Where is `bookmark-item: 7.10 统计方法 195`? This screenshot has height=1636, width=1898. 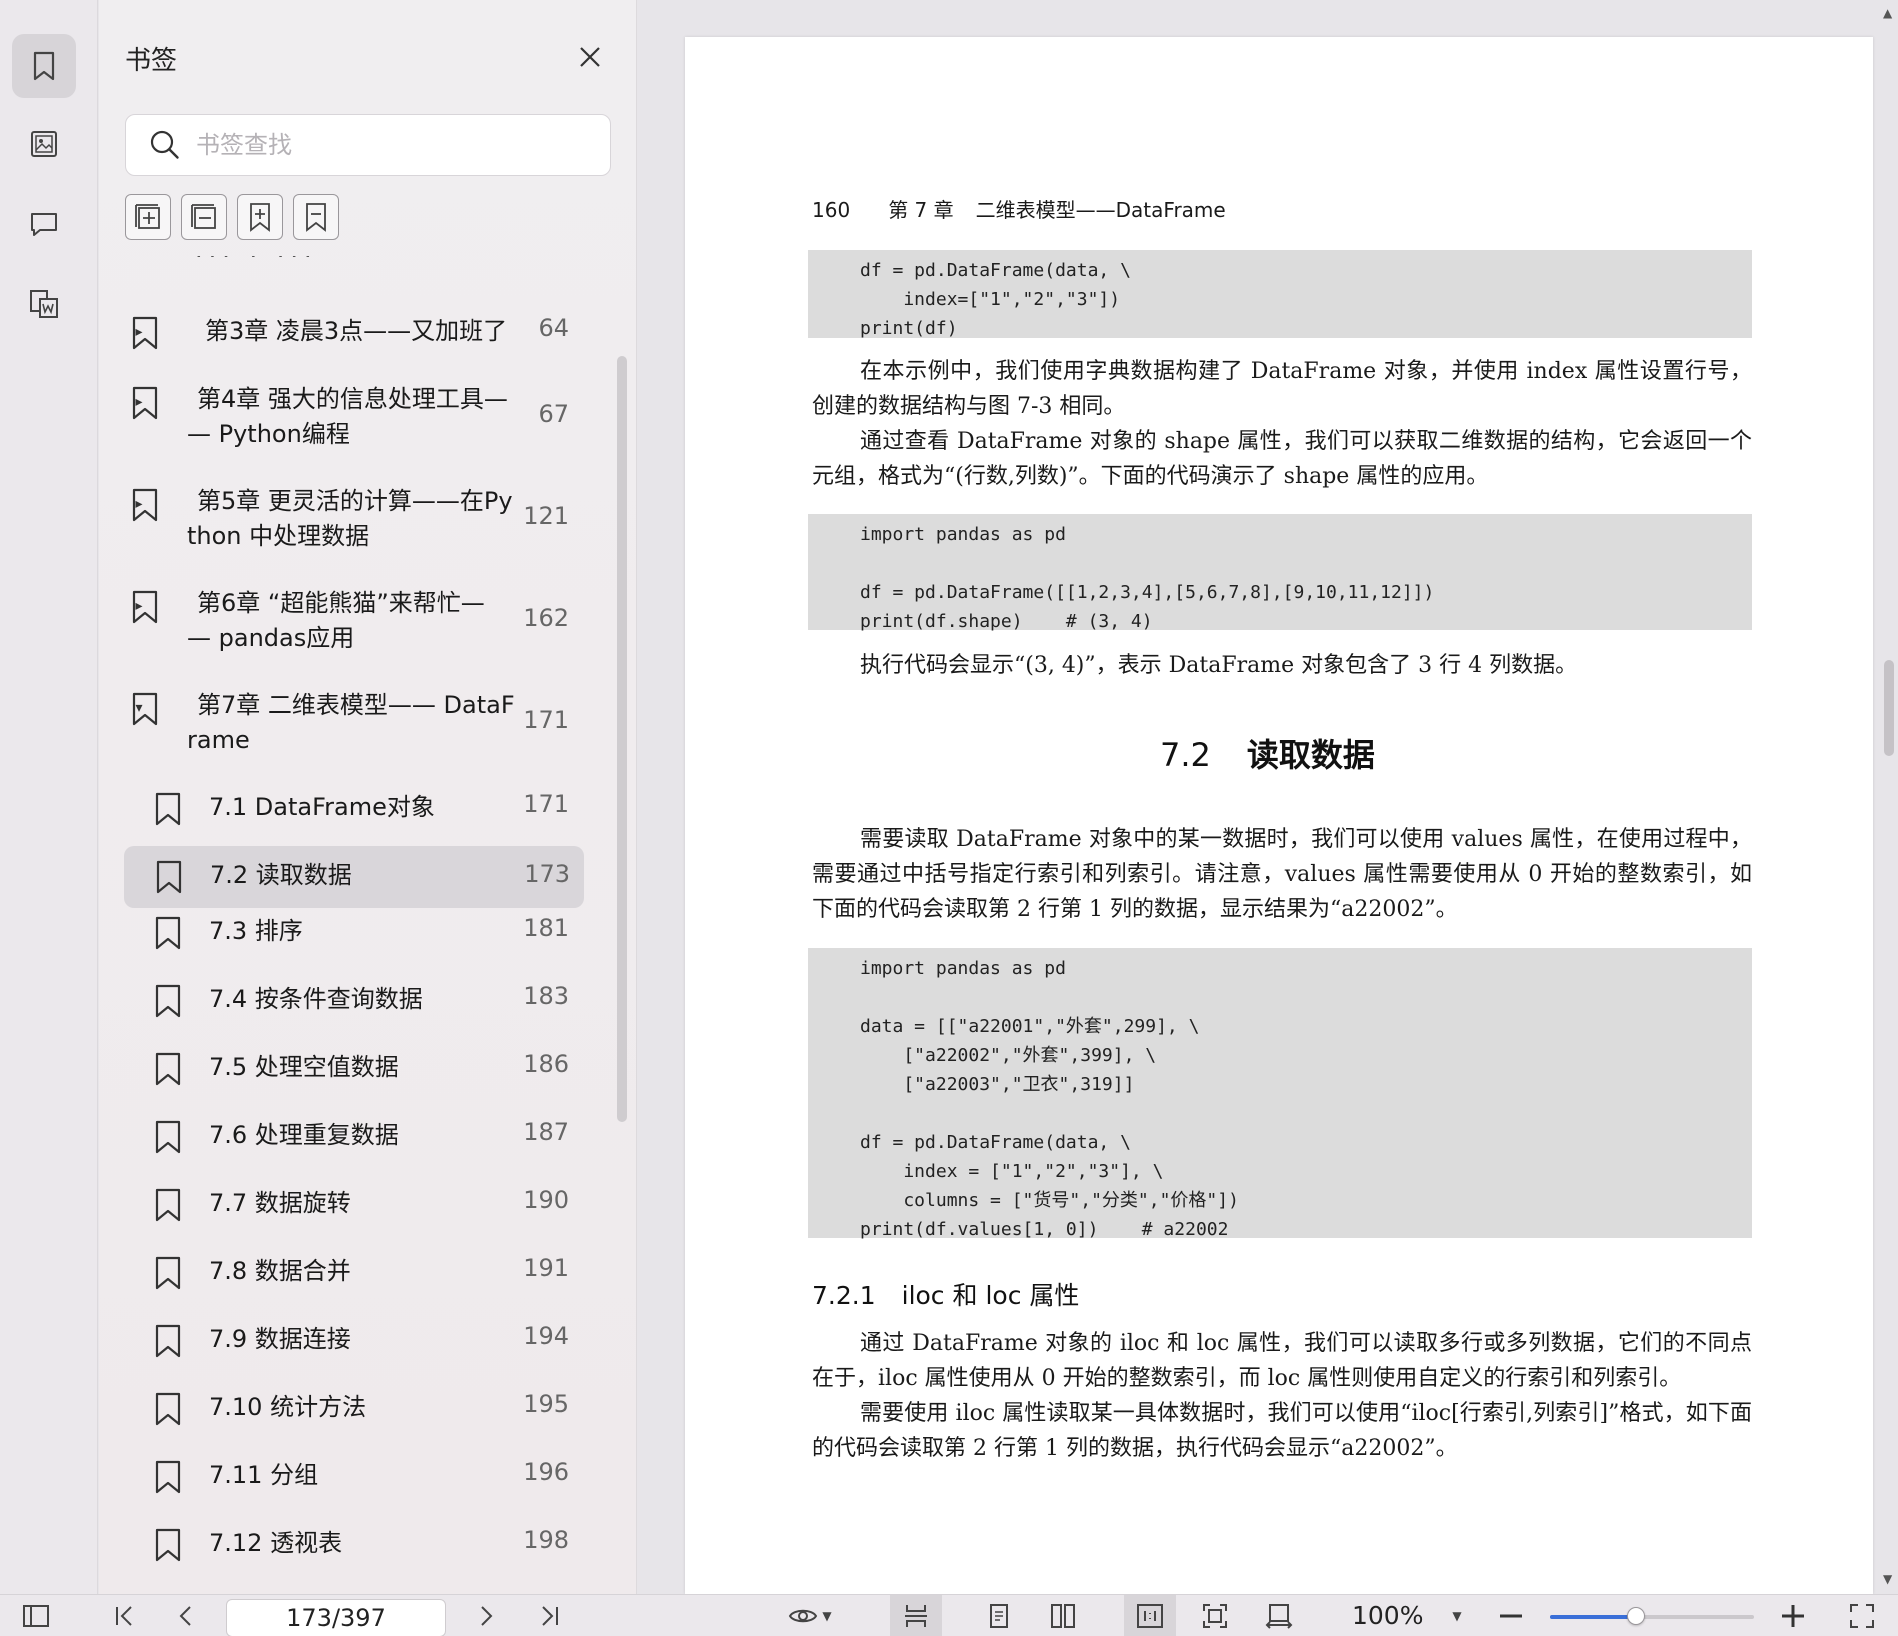
bookmark-item: 7.10 统计方法 195 is located at coordinates (353, 1414).